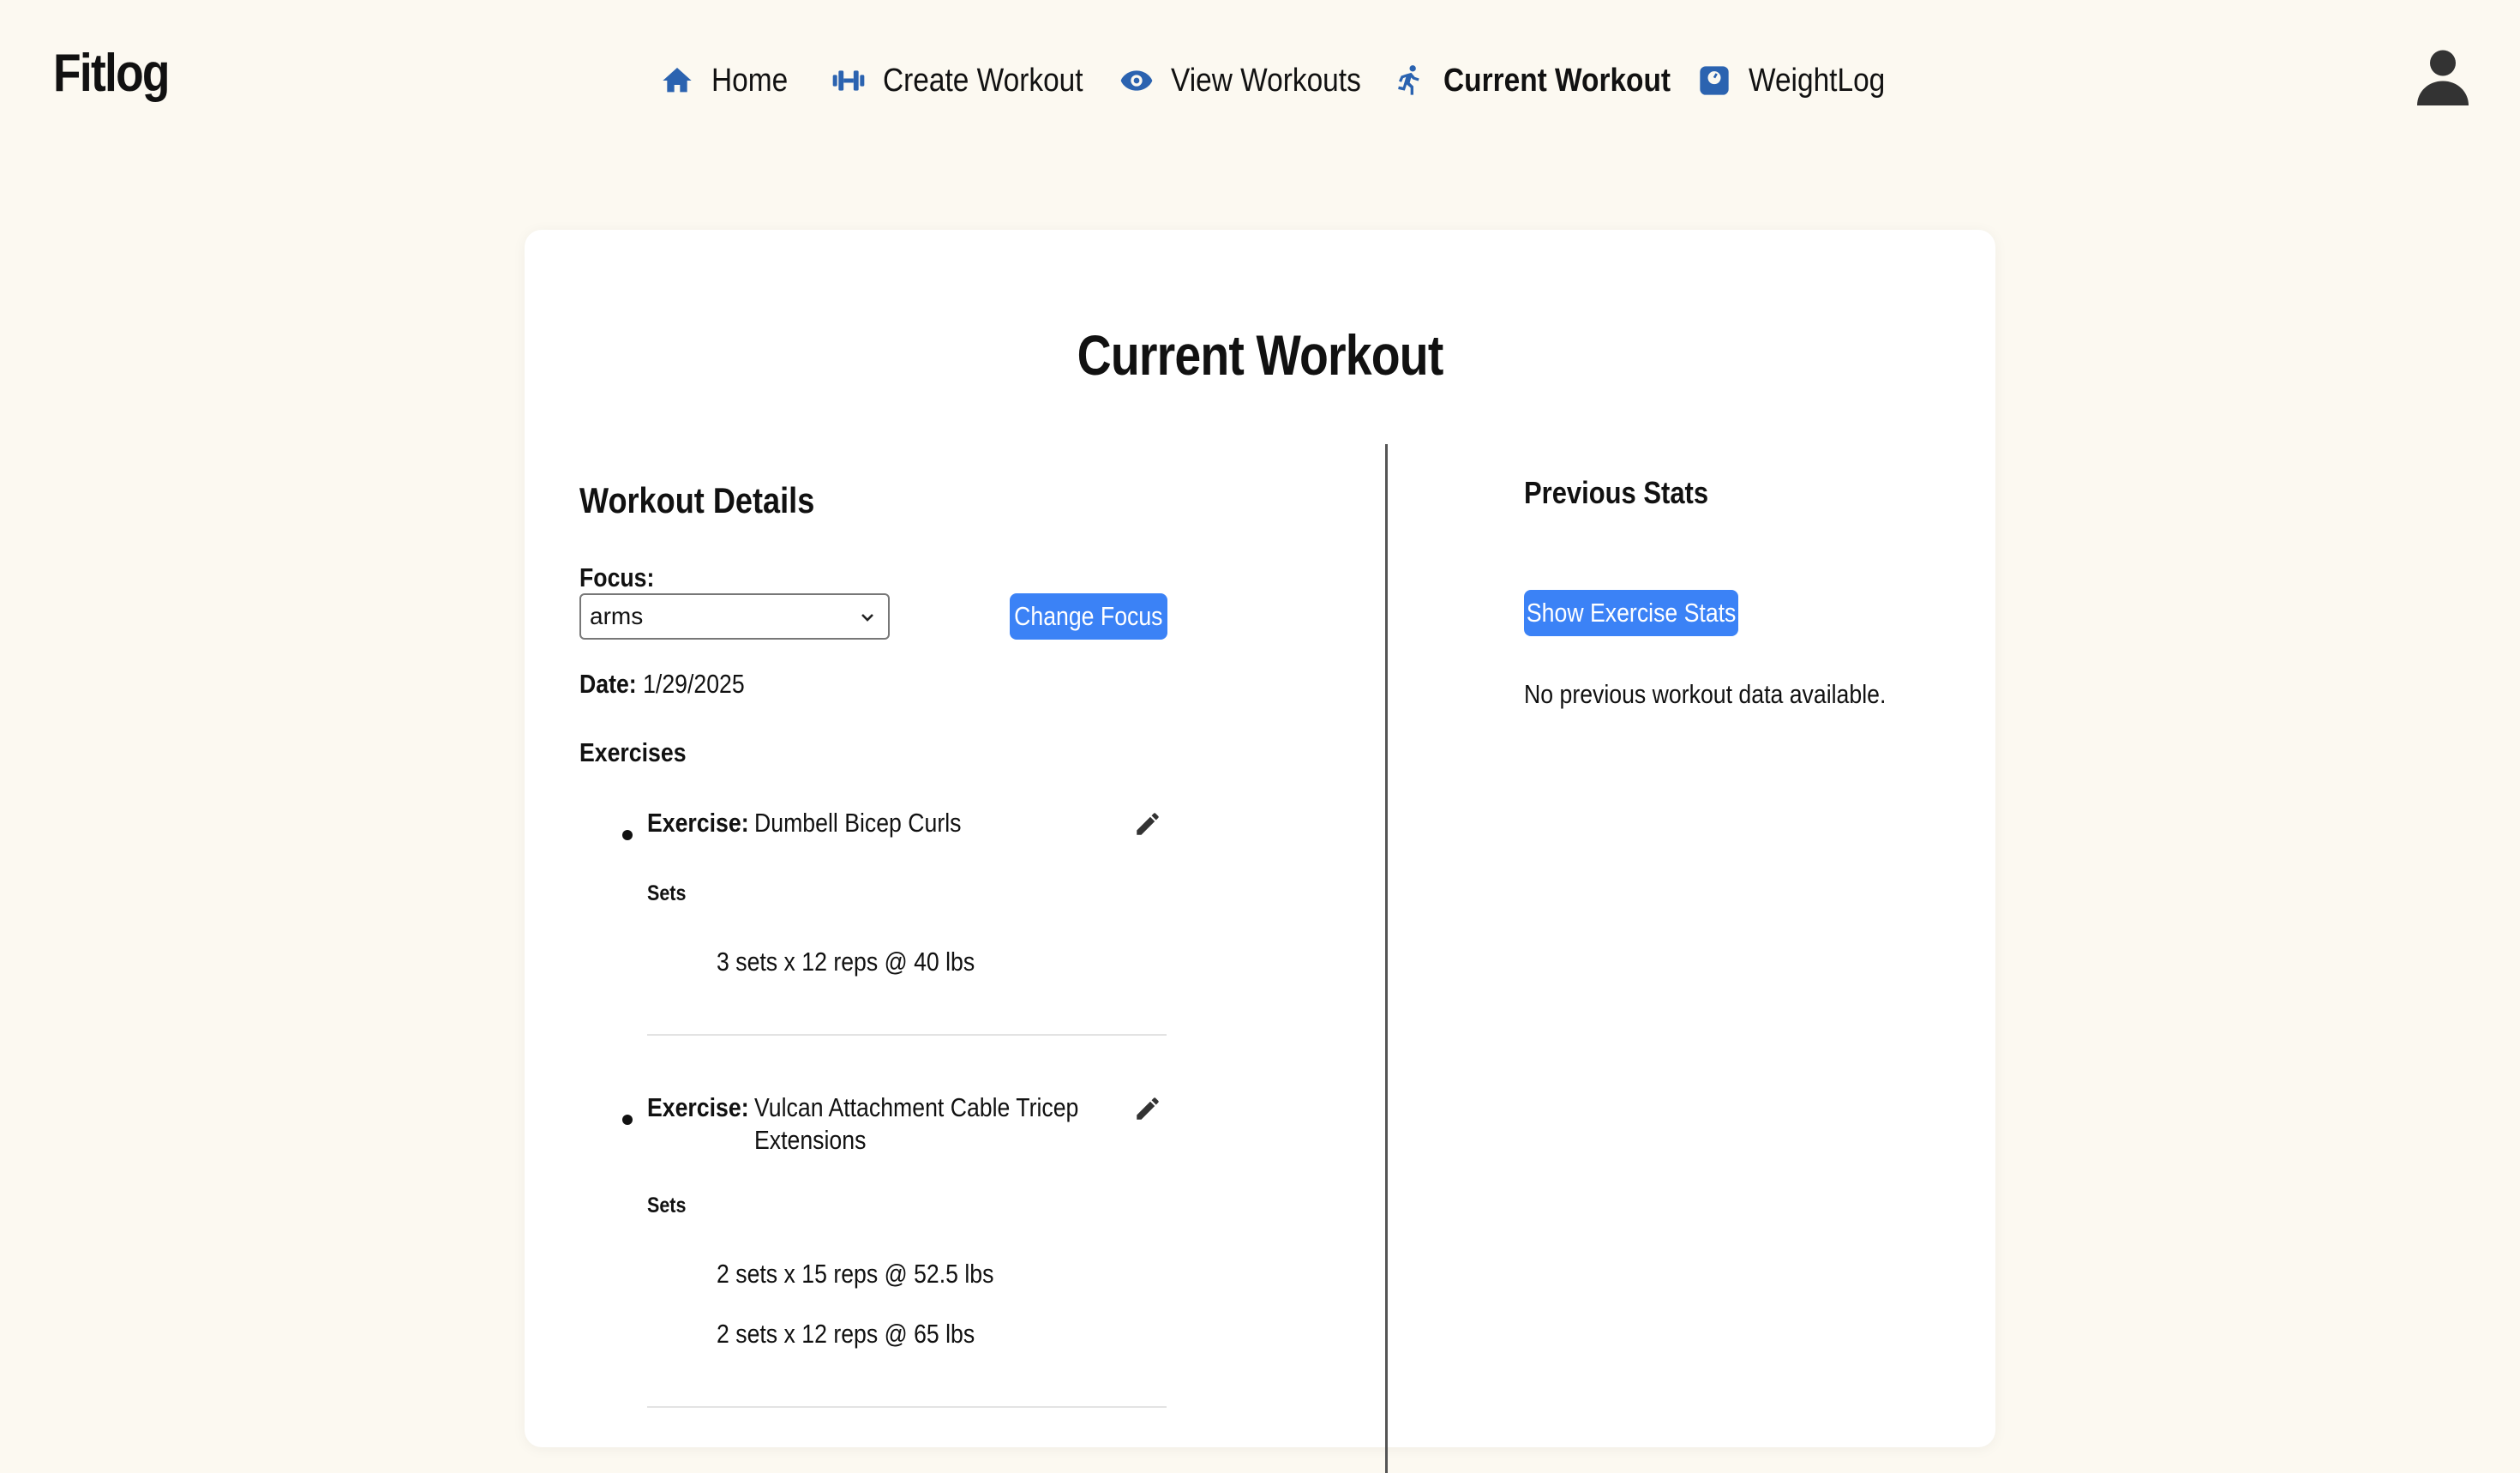 Image resolution: width=2520 pixels, height=1473 pixels. Describe the element at coordinates (1557, 80) in the screenshot. I see `nav-current-workout-label: Current Workout` at that location.